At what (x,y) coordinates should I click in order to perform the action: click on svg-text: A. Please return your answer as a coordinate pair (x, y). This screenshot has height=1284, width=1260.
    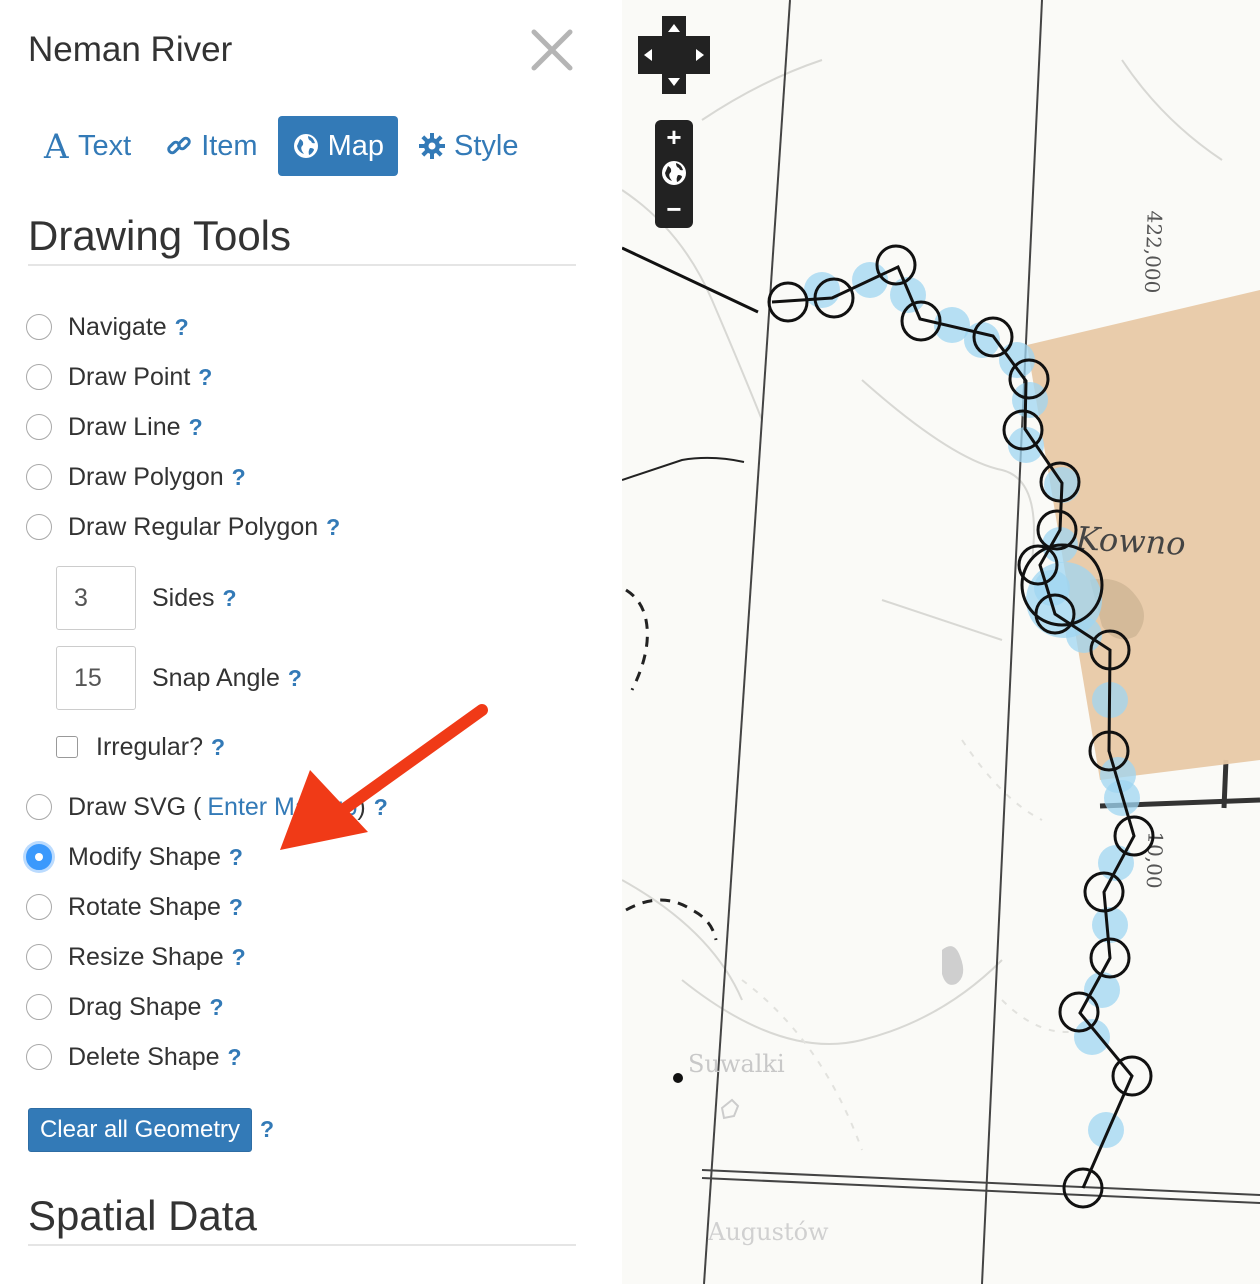
    Looking at the image, I should click on (56, 146).